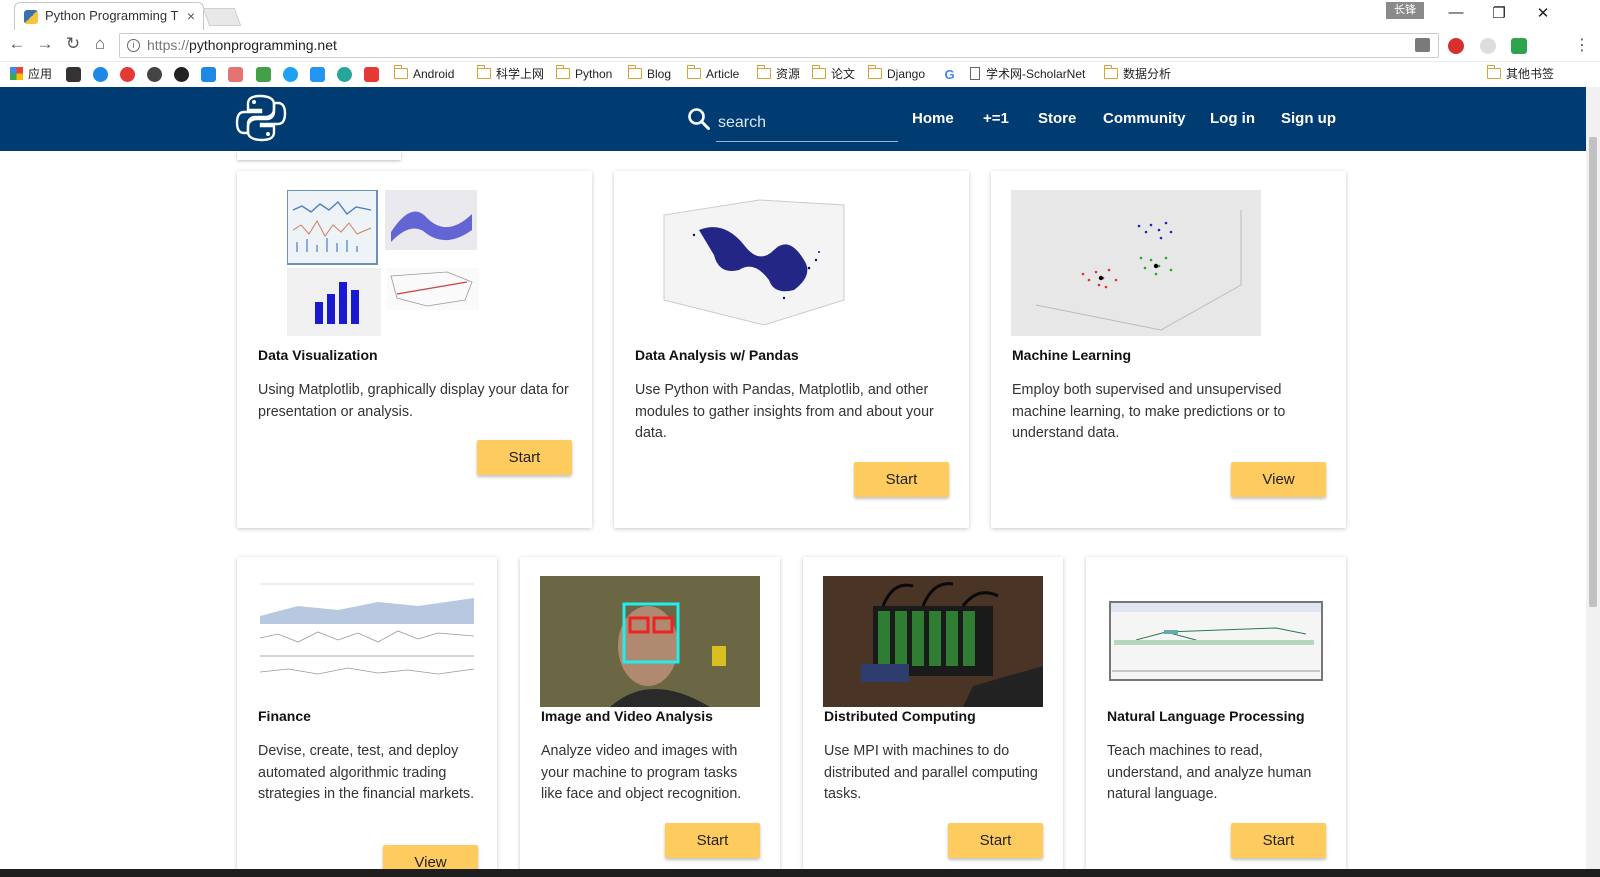 The height and width of the screenshot is (877, 1600). Describe the element at coordinates (73, 44) in the screenshot. I see `reload-icon: ↻` at that location.